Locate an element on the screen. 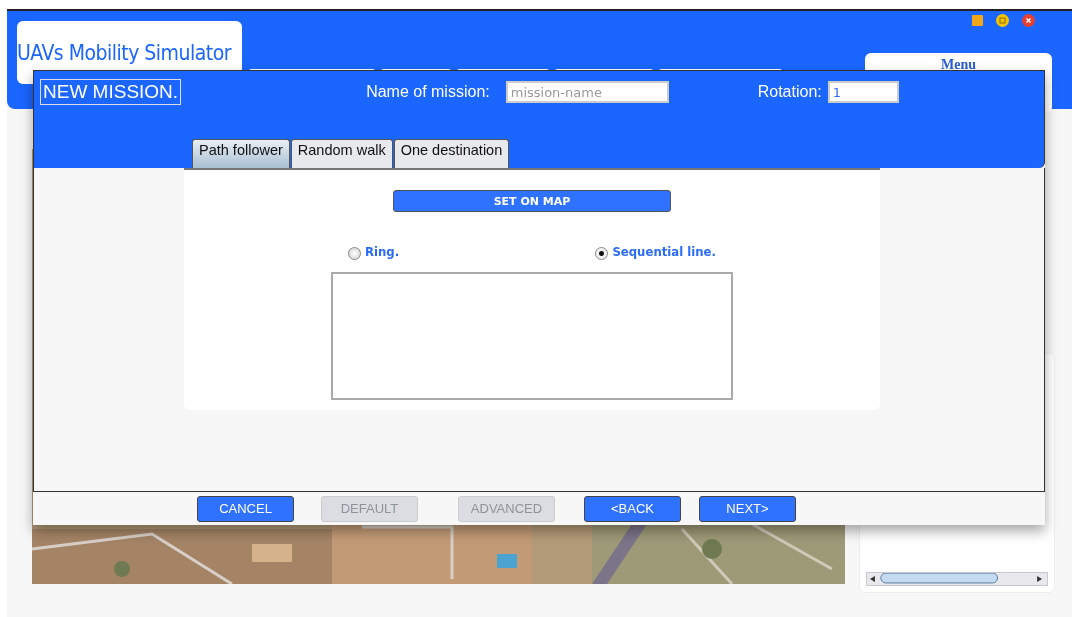  dialog-title: NEW MISSION. is located at coordinates (111, 92).